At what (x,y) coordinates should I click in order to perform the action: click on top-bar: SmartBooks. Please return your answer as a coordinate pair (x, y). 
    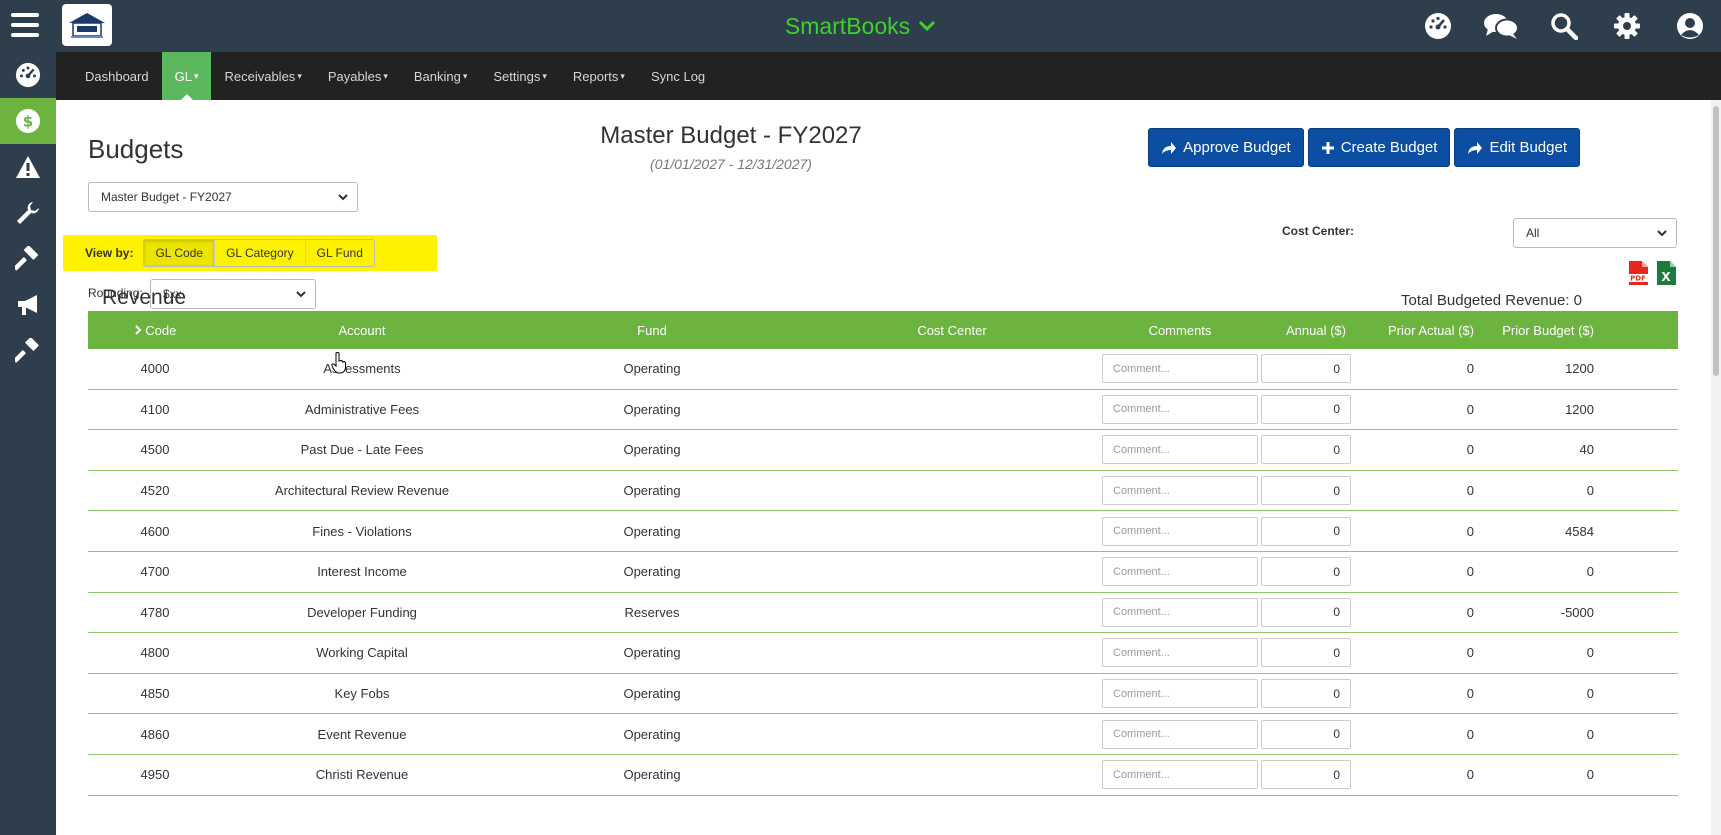
    Looking at the image, I should click on (860, 26).